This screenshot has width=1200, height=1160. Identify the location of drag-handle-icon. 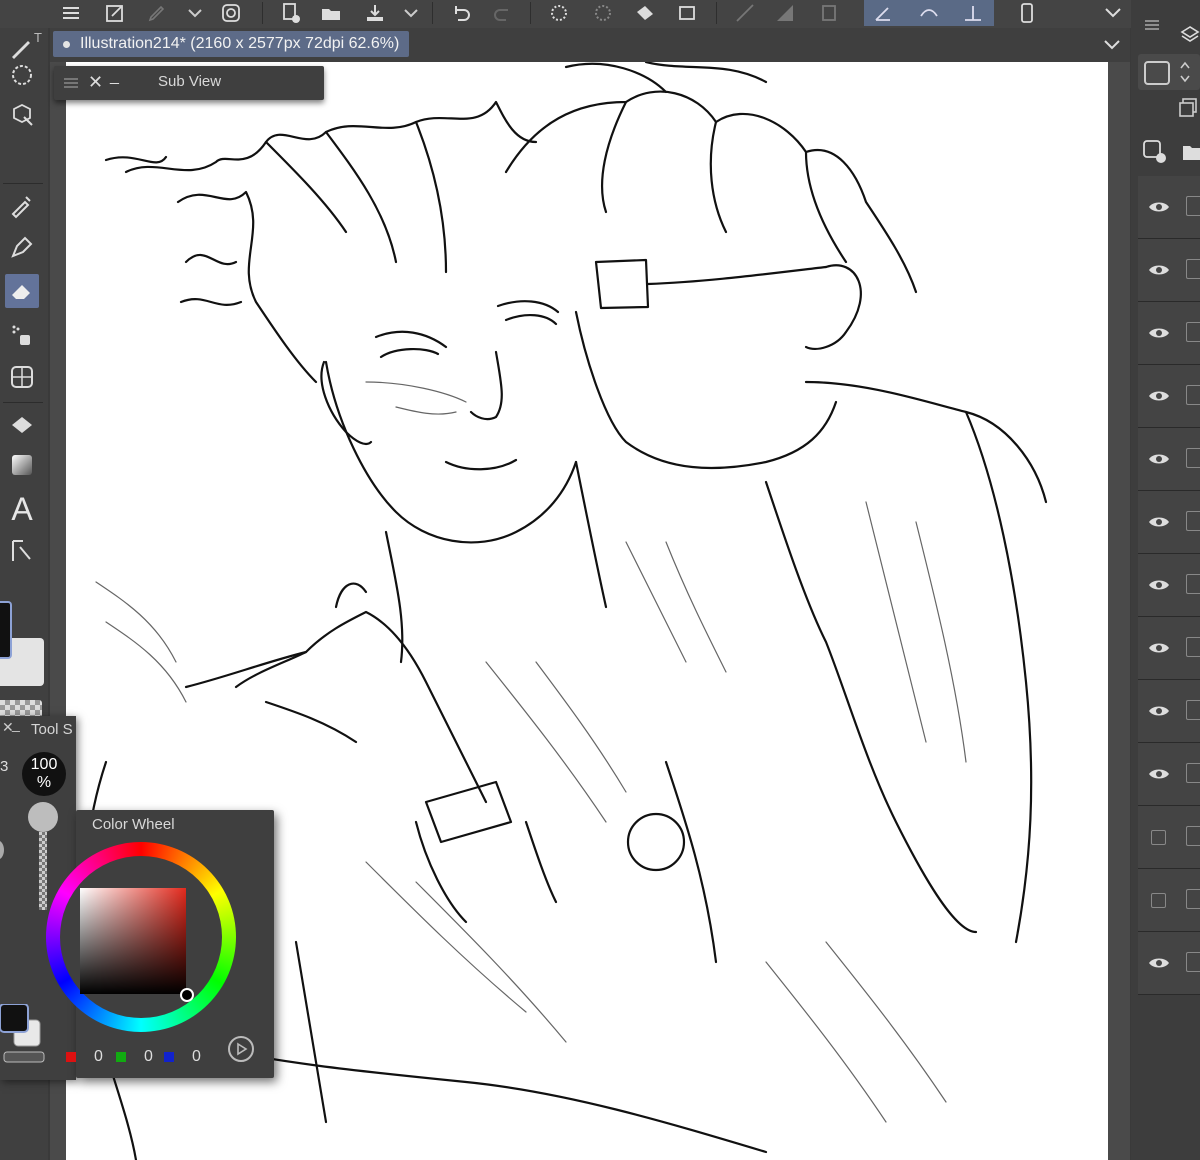
(71, 83).